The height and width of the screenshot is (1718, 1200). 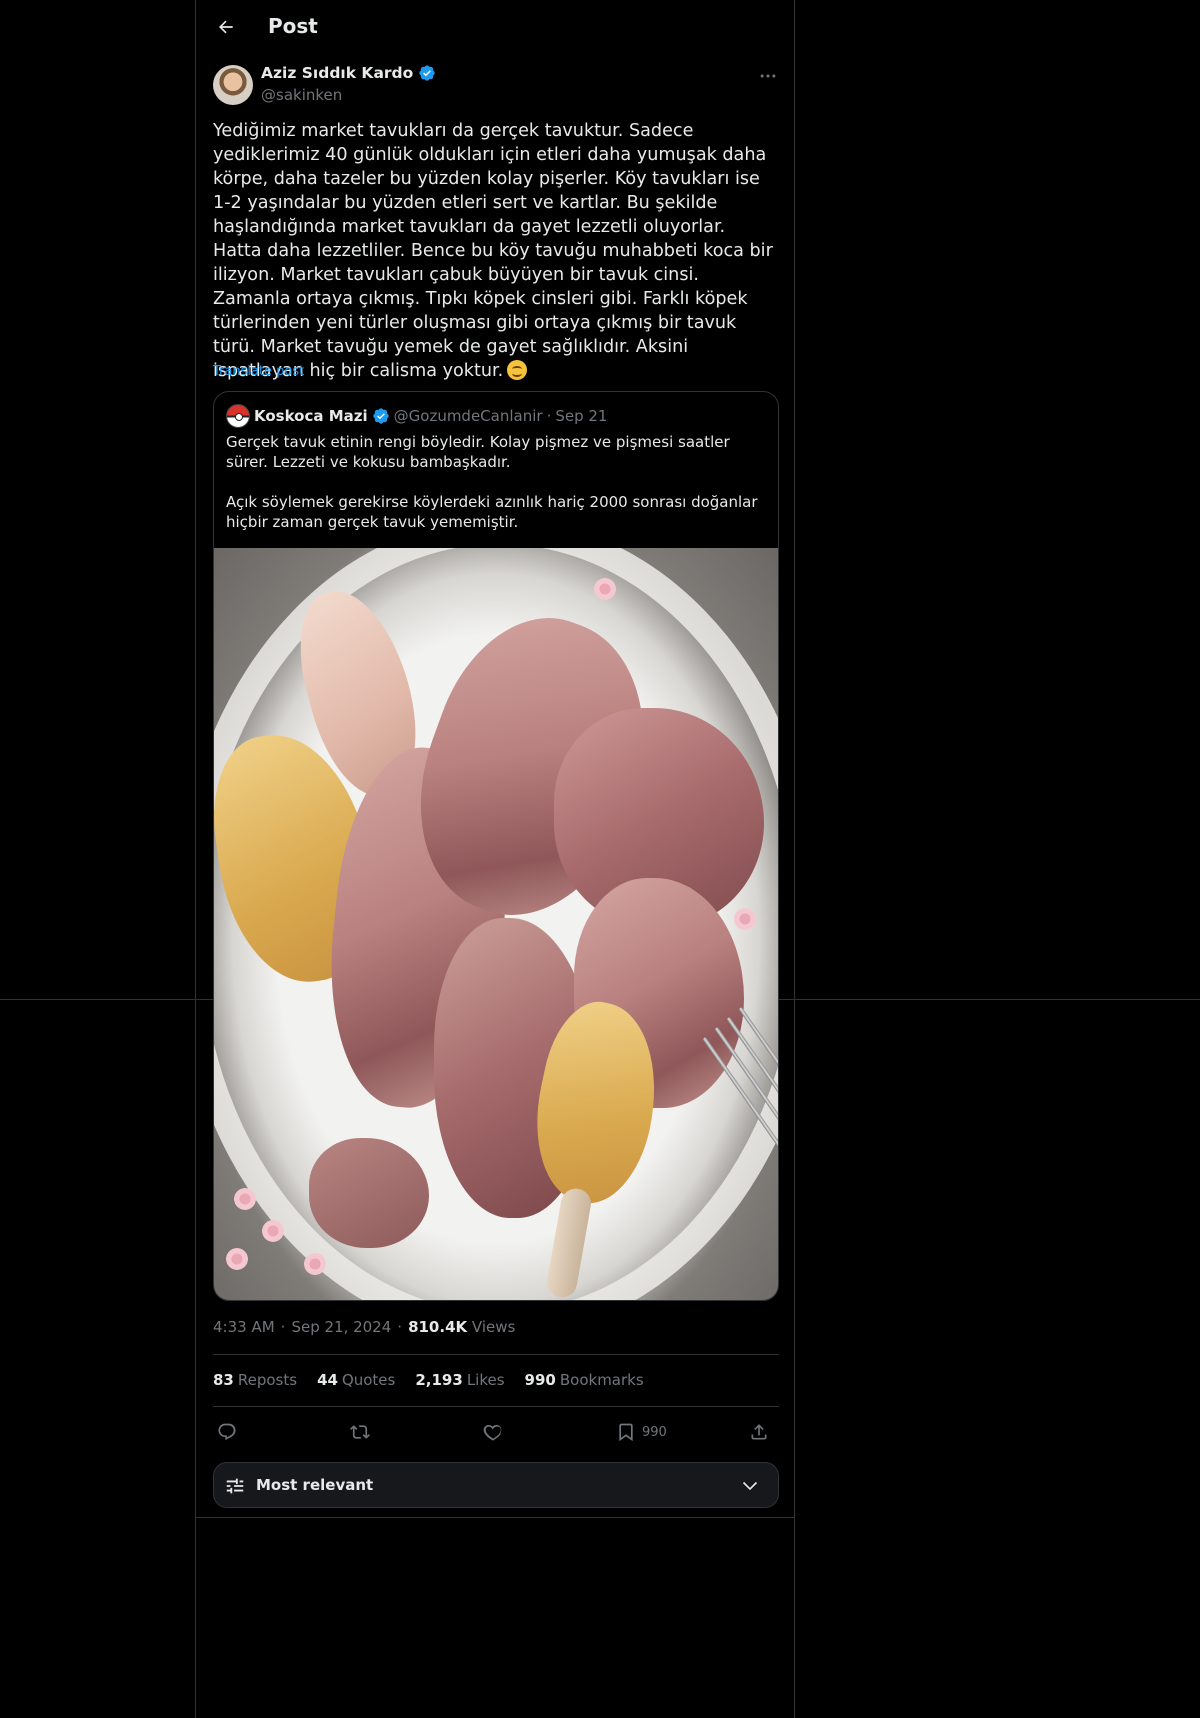 I want to click on reply-icon, so click(x=227, y=1432).